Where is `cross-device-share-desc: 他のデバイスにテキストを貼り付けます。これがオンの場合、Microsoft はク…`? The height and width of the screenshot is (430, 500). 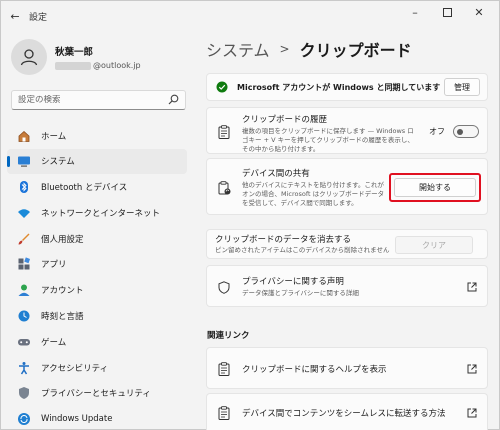
cross-device-share-desc: 他のデバイスにテキストを貼り付けます。これがオンの場合、Microsoft はク… is located at coordinates (313, 194).